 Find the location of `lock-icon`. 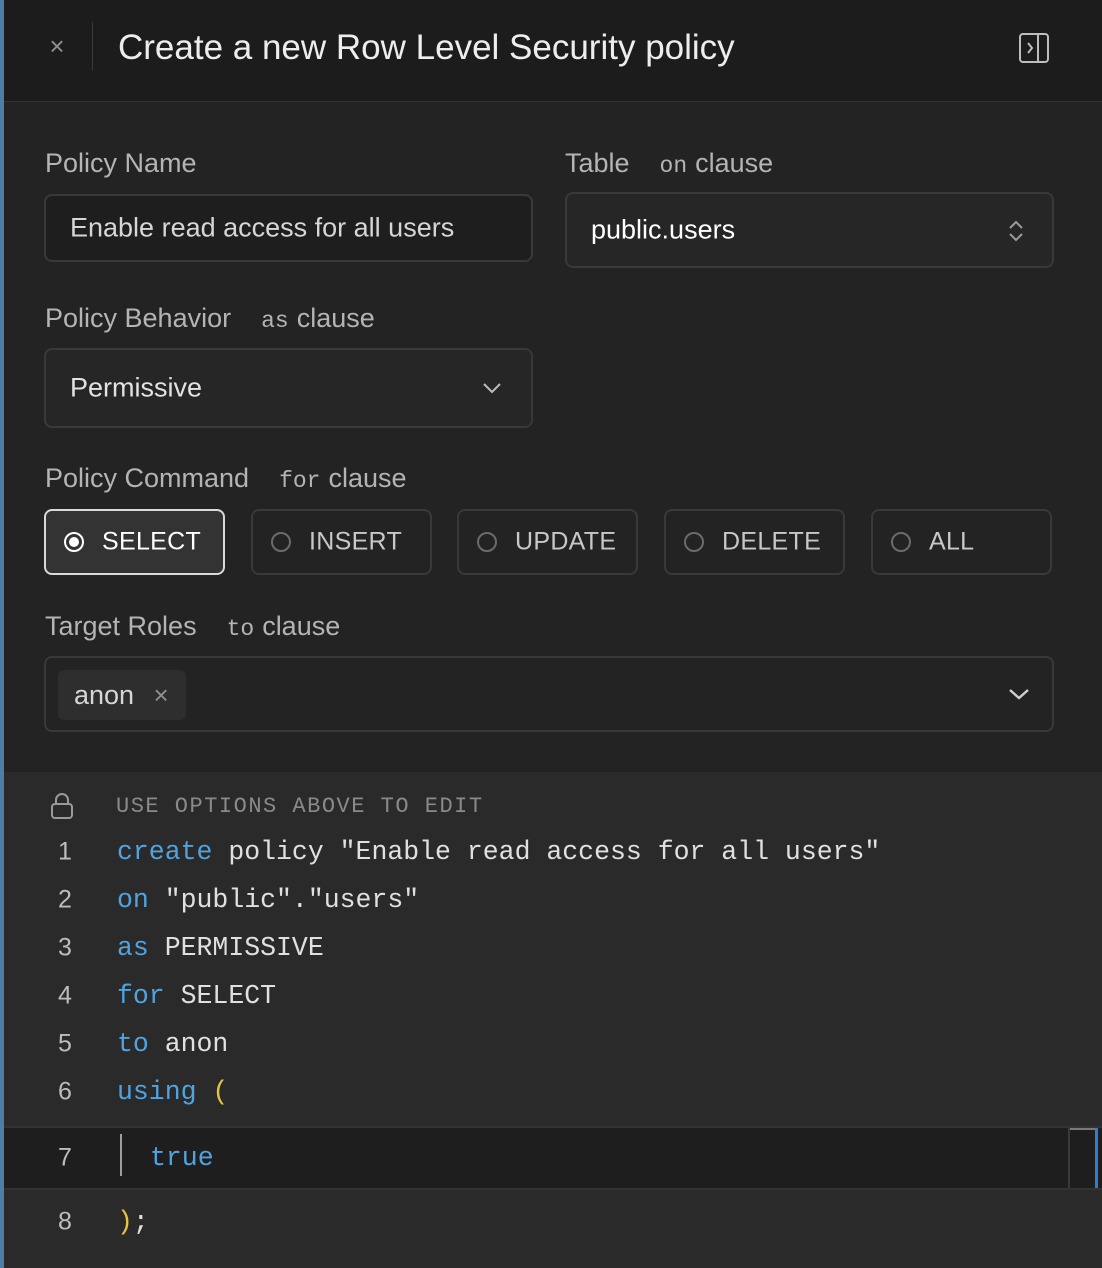

lock-icon is located at coordinates (62, 806).